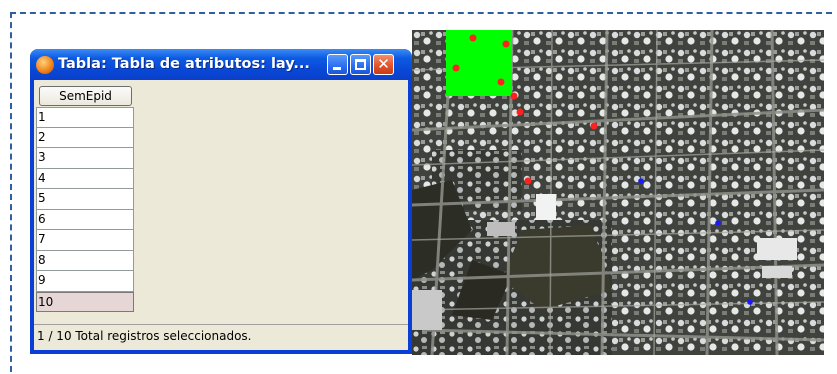  I want to click on maximize-button, so click(360, 64).